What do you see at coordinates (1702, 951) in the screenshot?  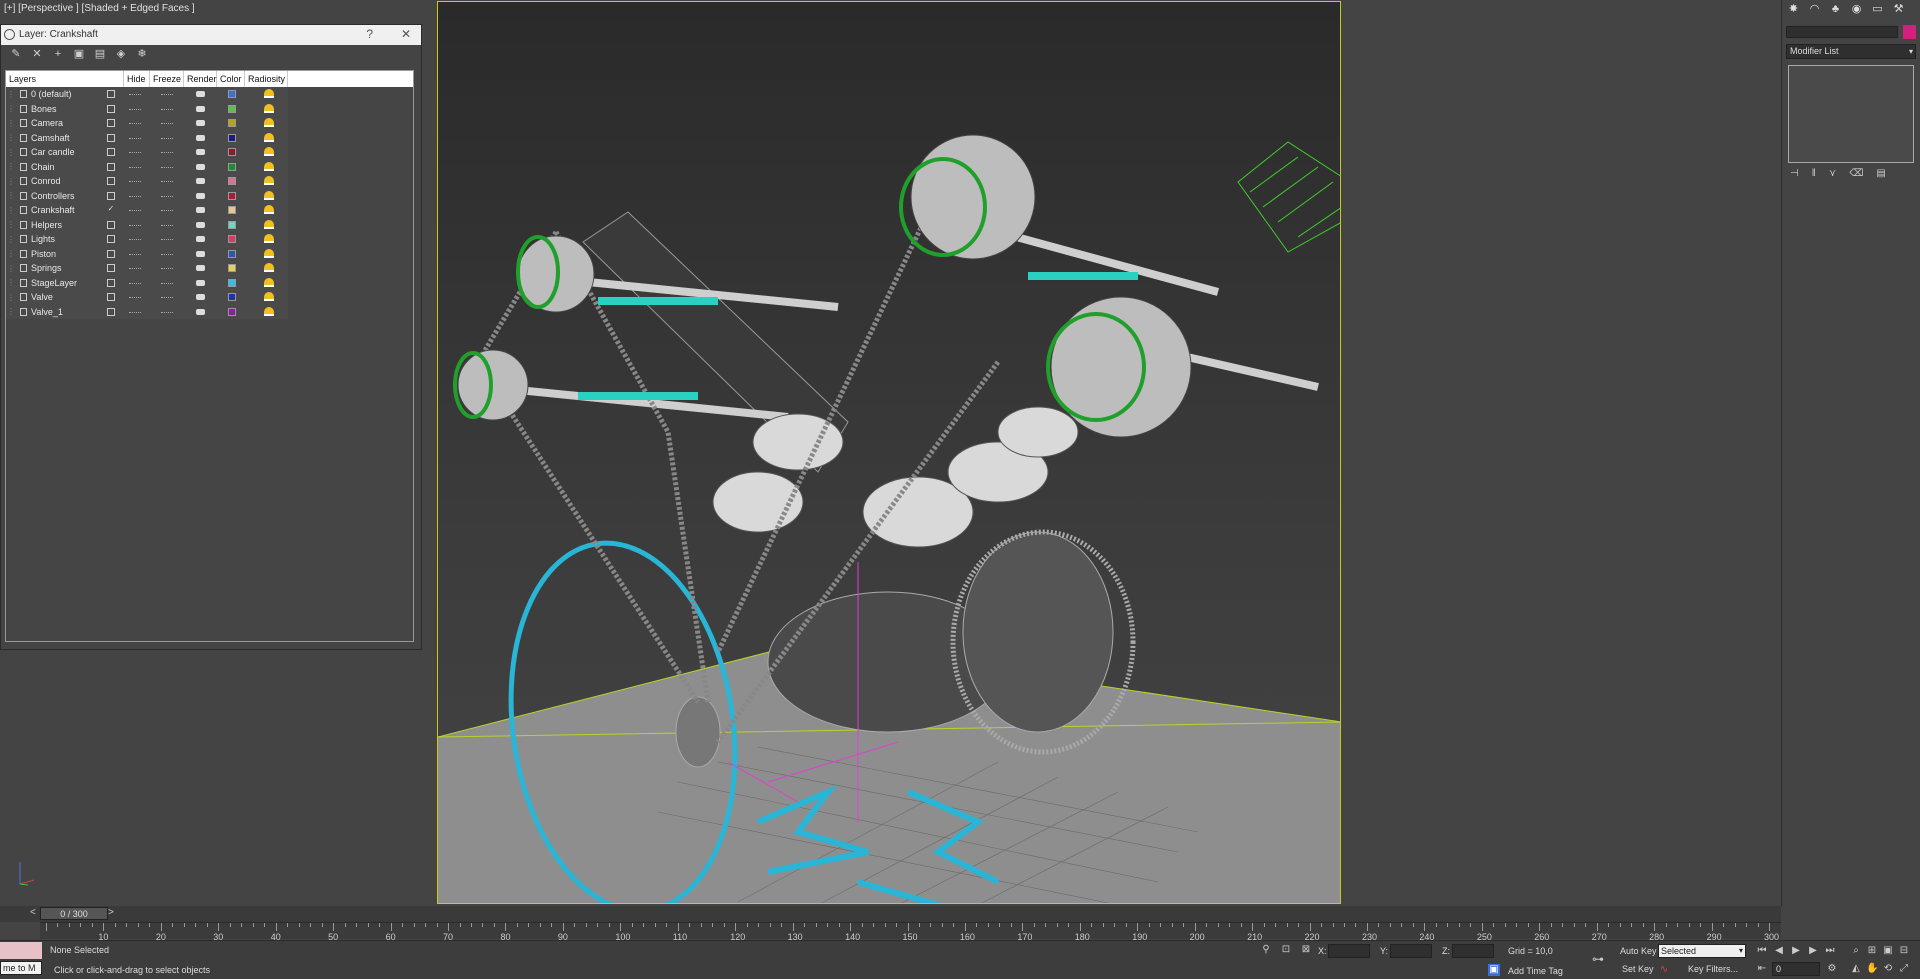 I see `key-mode-dropdown: Selected ▾` at bounding box center [1702, 951].